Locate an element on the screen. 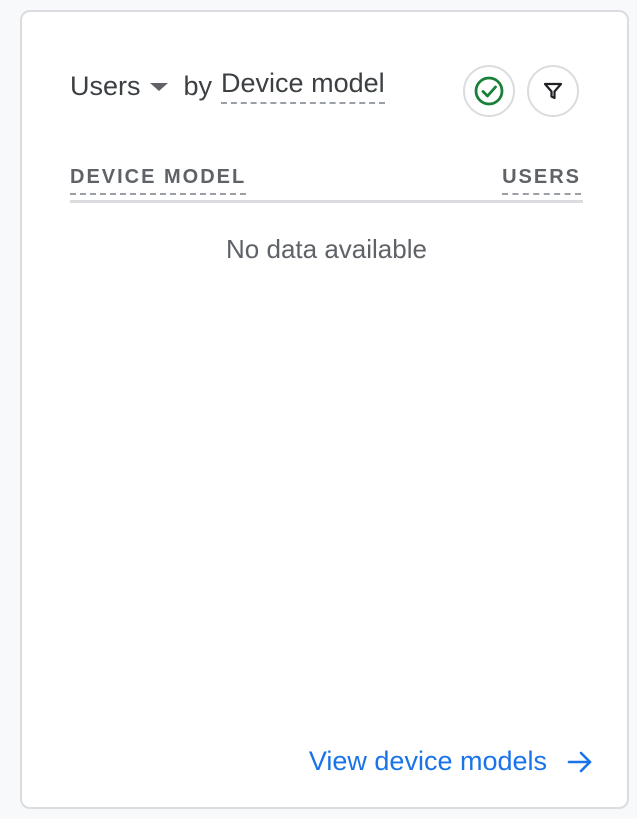 The height and width of the screenshot is (819, 637). arrow-right-icon is located at coordinates (580, 762).